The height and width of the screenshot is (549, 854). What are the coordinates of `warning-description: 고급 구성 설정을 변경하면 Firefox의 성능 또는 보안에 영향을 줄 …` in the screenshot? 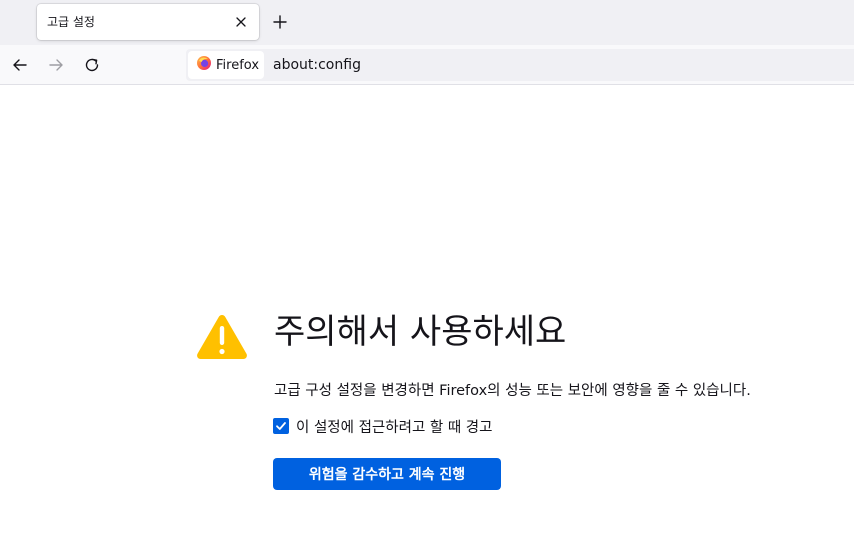 It's located at (512, 391).